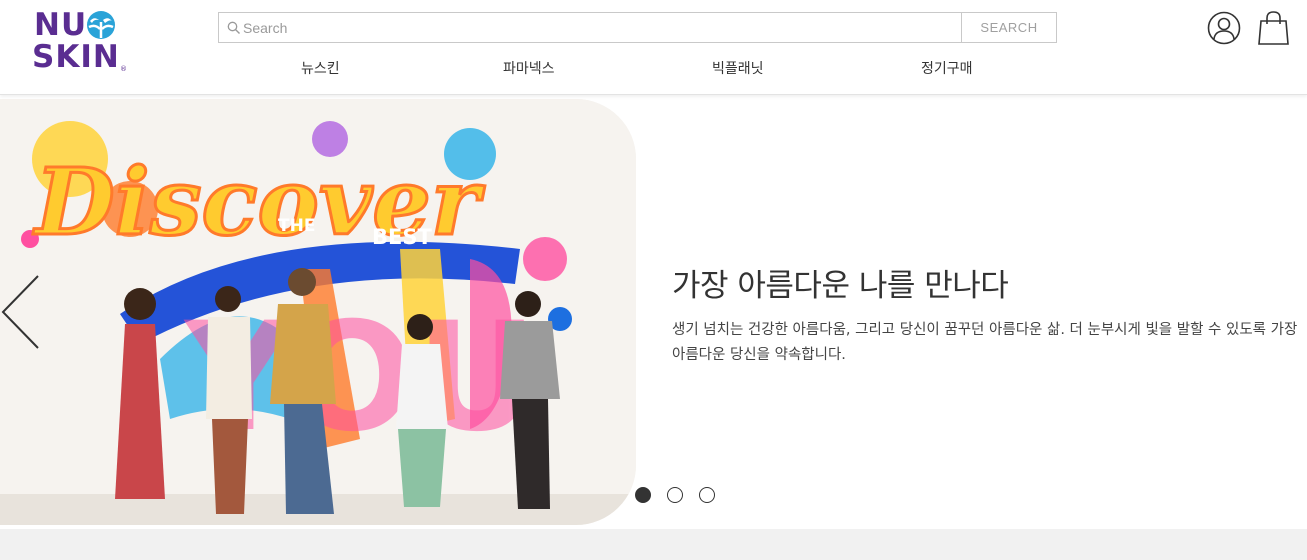  What do you see at coordinates (1273, 28) in the screenshot?
I see `shopping-bag-icon` at bounding box center [1273, 28].